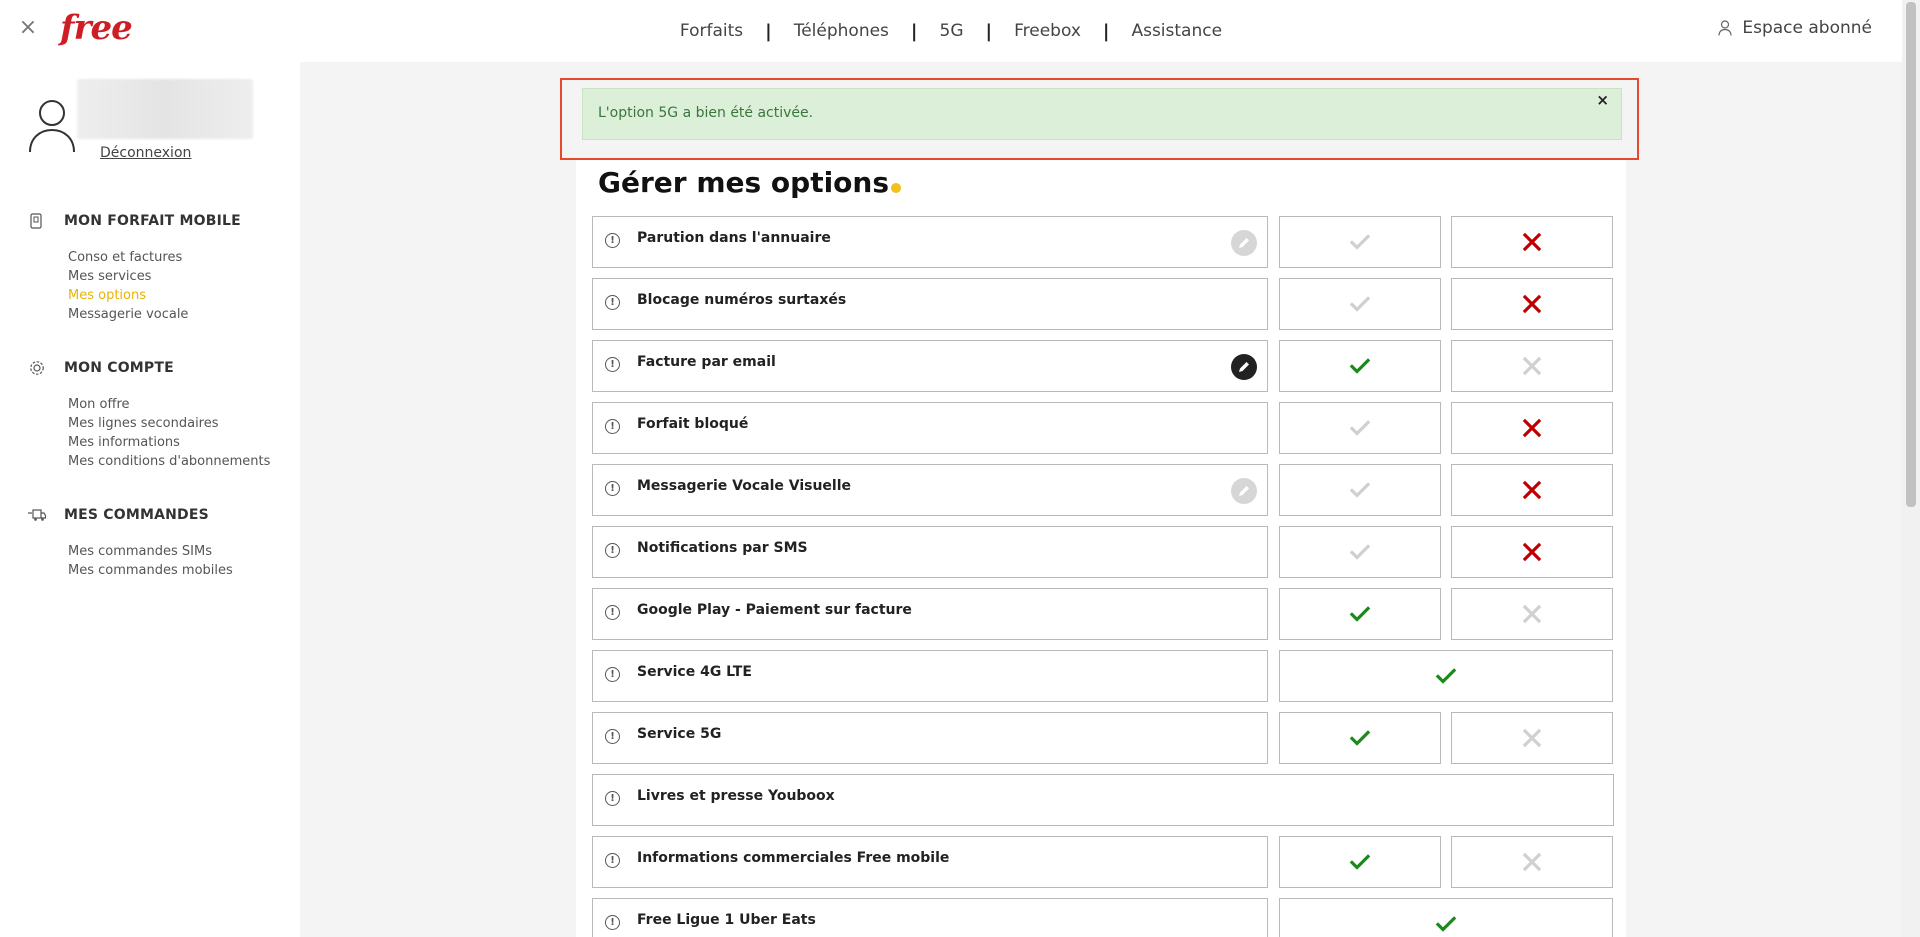 The height and width of the screenshot is (937, 1920). I want to click on espace-abonne-label: Espace abonné, so click(1807, 28).